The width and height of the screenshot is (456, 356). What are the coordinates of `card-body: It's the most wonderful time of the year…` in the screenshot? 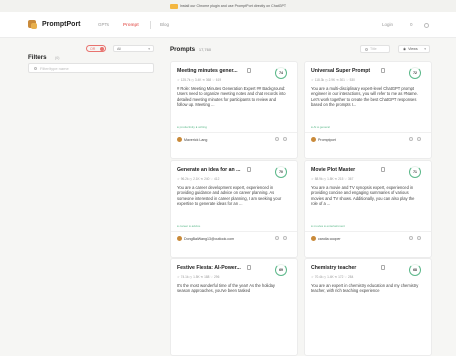 It's located at (226, 288).